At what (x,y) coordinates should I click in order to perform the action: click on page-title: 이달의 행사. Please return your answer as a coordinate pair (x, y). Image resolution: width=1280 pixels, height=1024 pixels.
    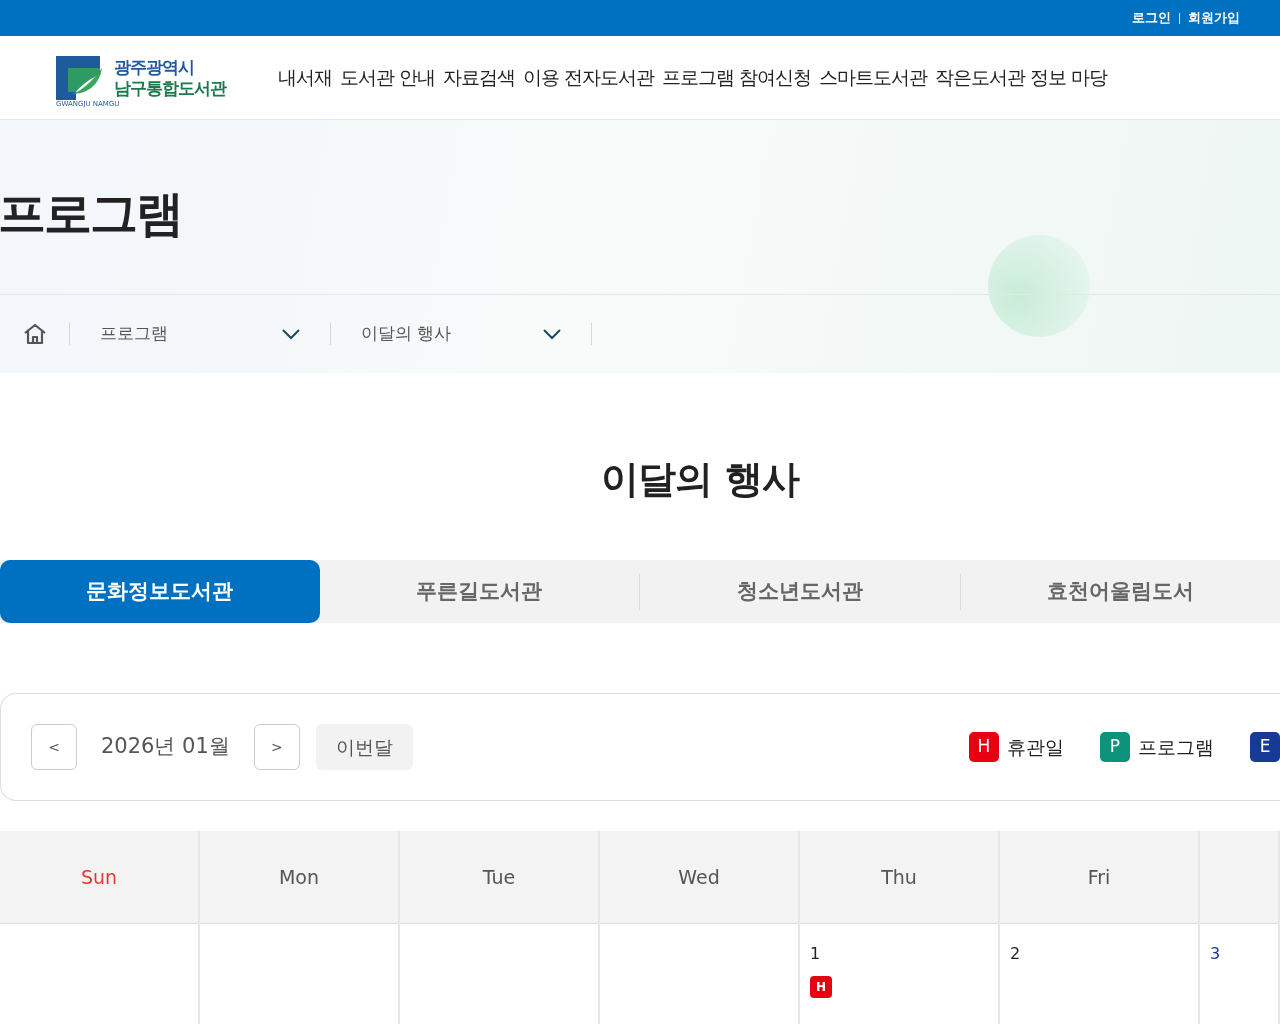
    Looking at the image, I should click on (700, 479).